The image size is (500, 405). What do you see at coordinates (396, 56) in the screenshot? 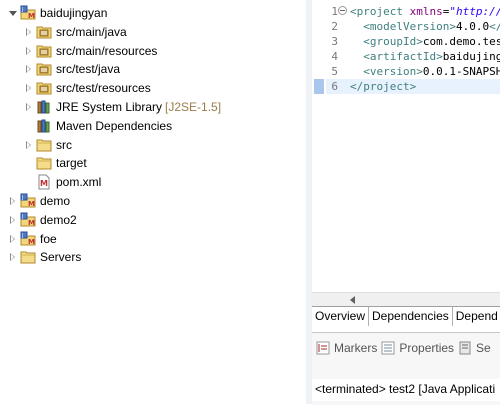
I see `code-token: <artifactId>` at bounding box center [396, 56].